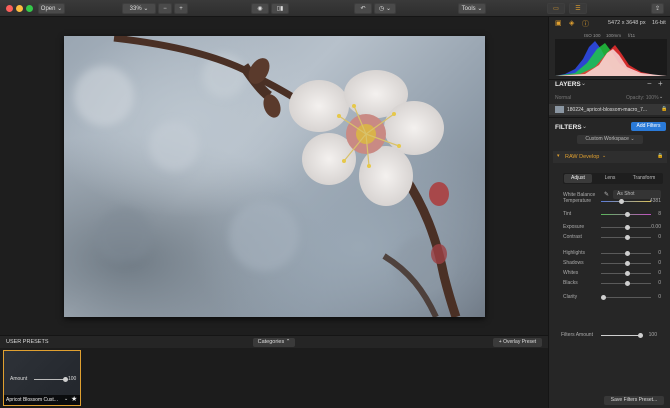 The height and width of the screenshot is (408, 670). I want to click on preset-amount-slider, so click(51, 379).